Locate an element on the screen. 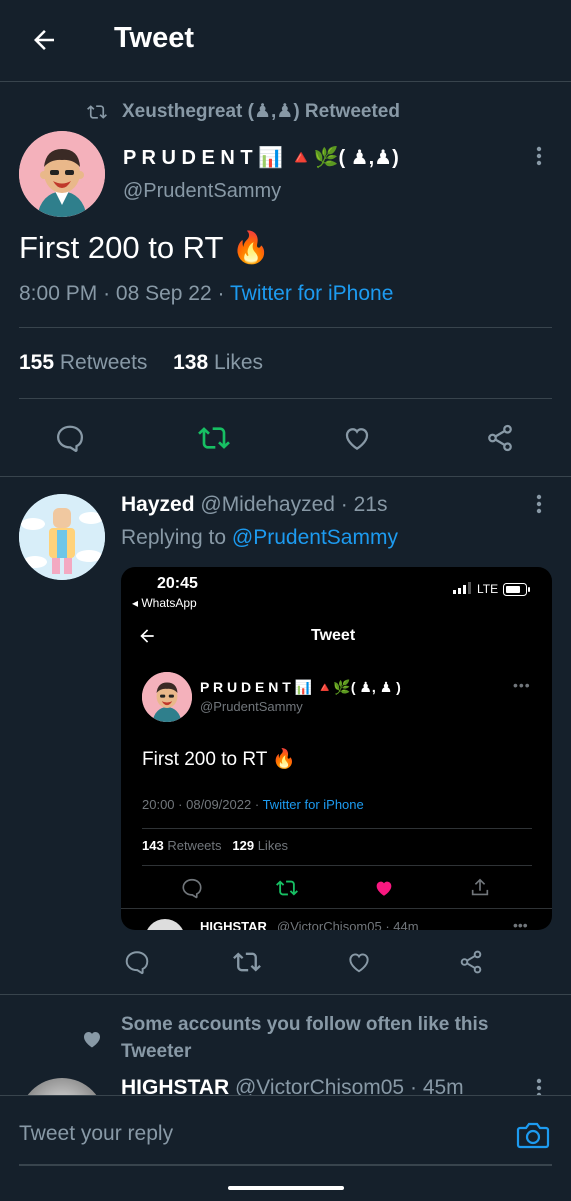  stats-divider is located at coordinates (285, 398).